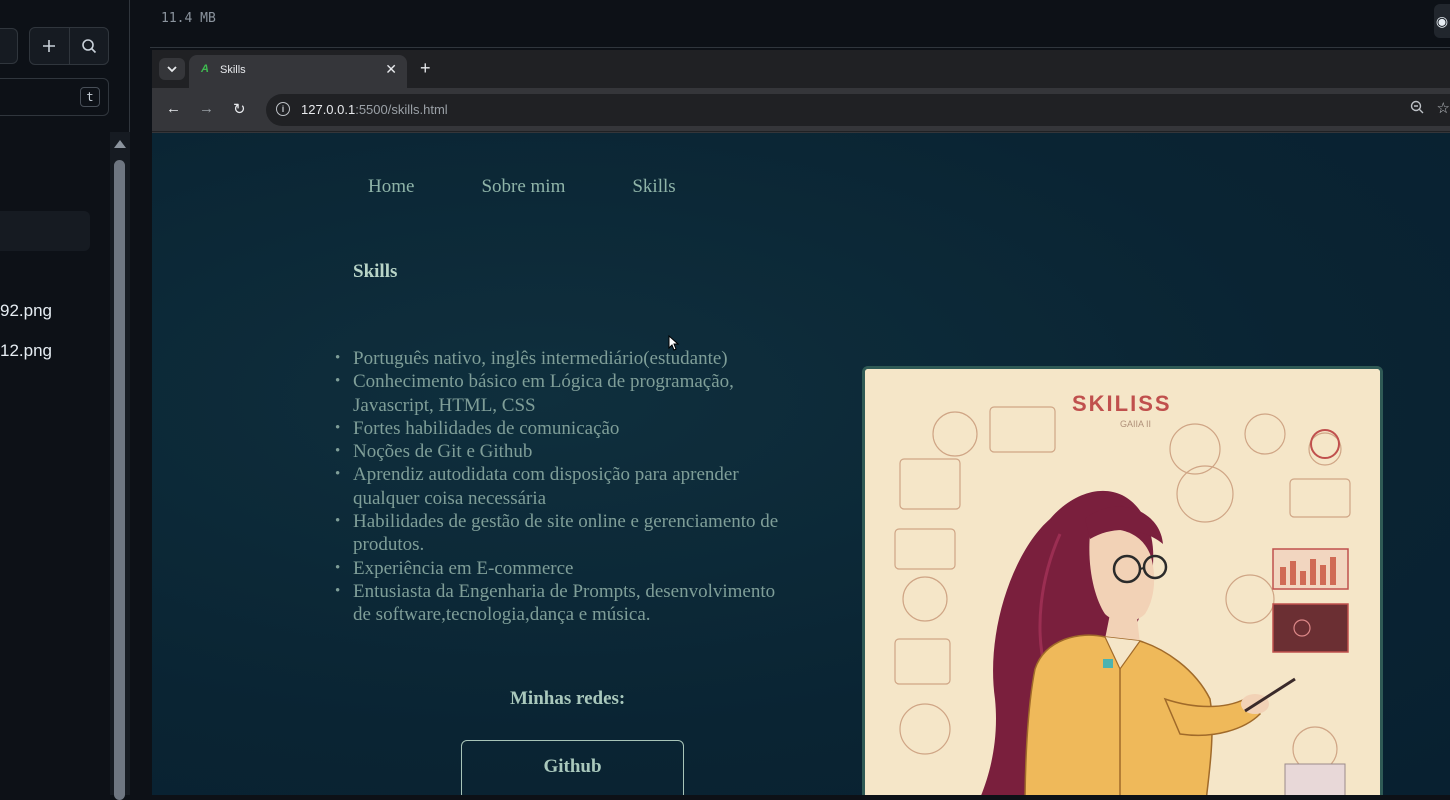 This screenshot has height=800, width=1450. What do you see at coordinates (375, 271) in the screenshot?
I see `page-title: Skills` at bounding box center [375, 271].